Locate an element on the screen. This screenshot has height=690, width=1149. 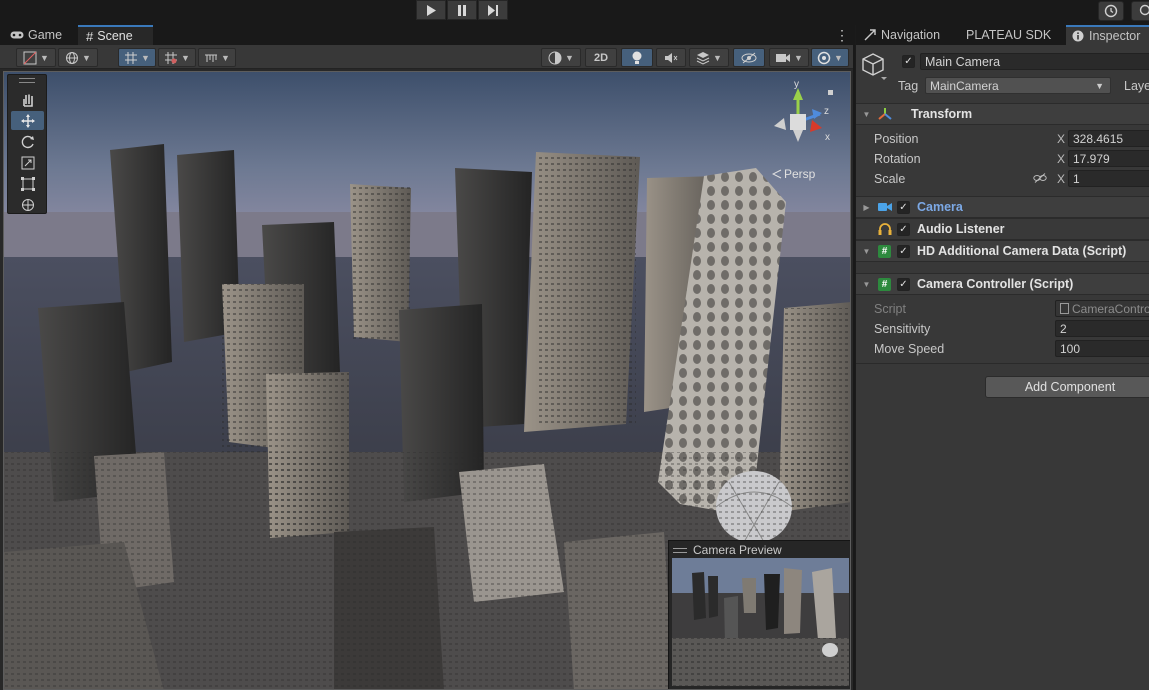
step-icon is located at coordinates (493, 10).